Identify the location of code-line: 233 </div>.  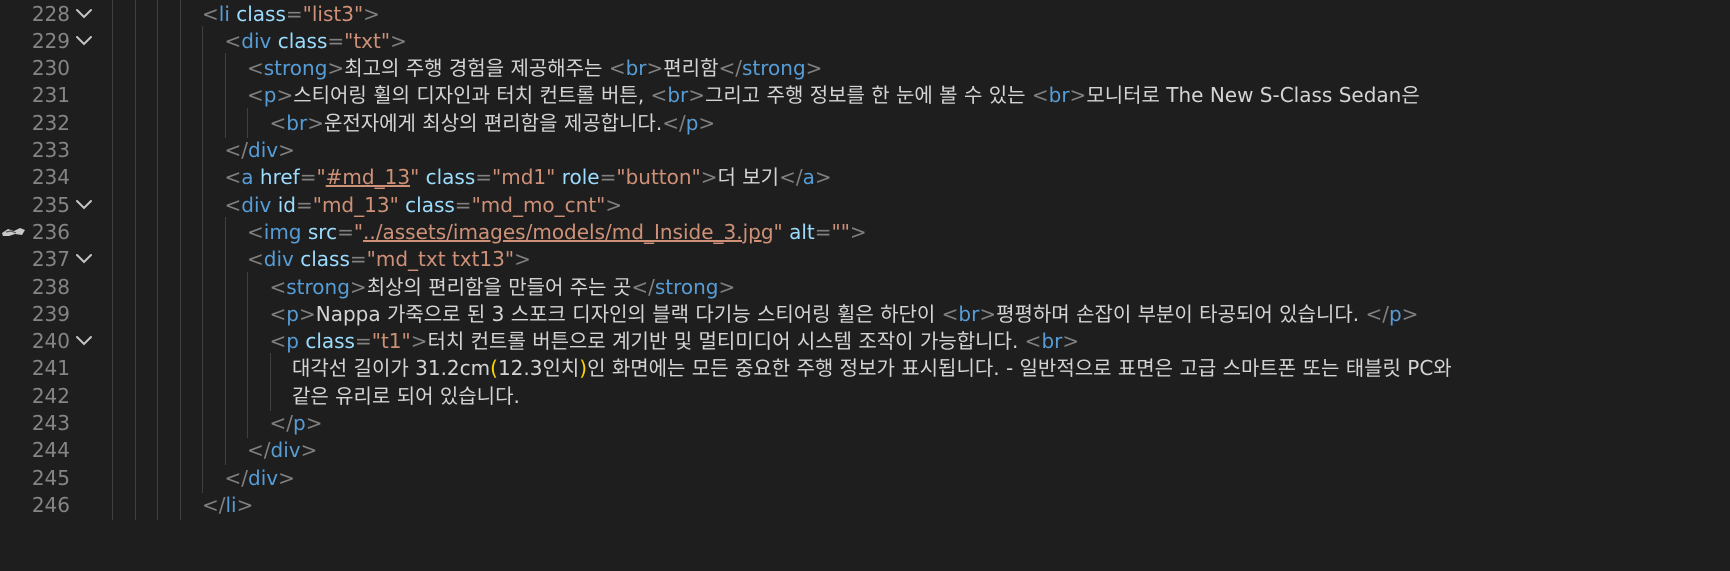
(865, 150).